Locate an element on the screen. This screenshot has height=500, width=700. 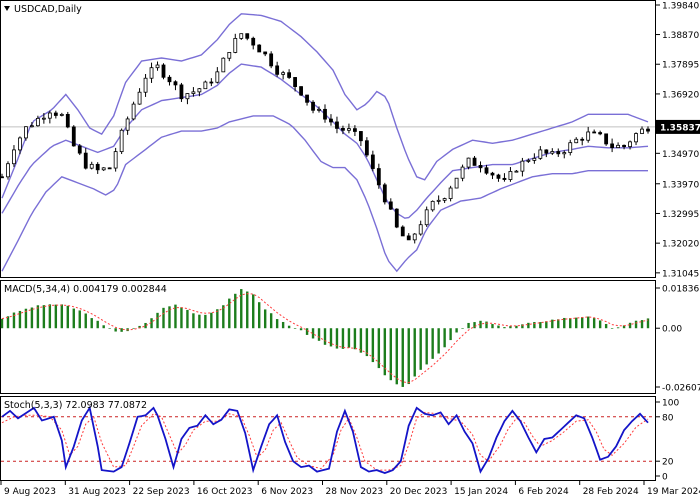
x-axis-label: 16 Oct 2023 is located at coordinates (225, 492).